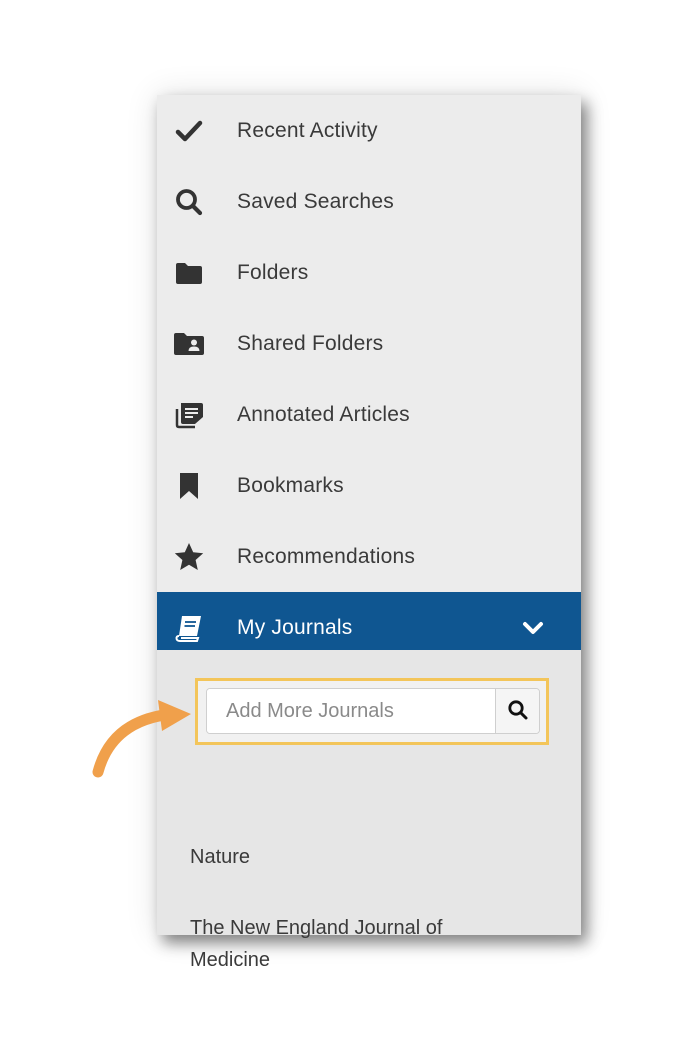 The width and height of the screenshot is (694, 1053). Describe the element at coordinates (189, 131) in the screenshot. I see `check-icon` at that location.